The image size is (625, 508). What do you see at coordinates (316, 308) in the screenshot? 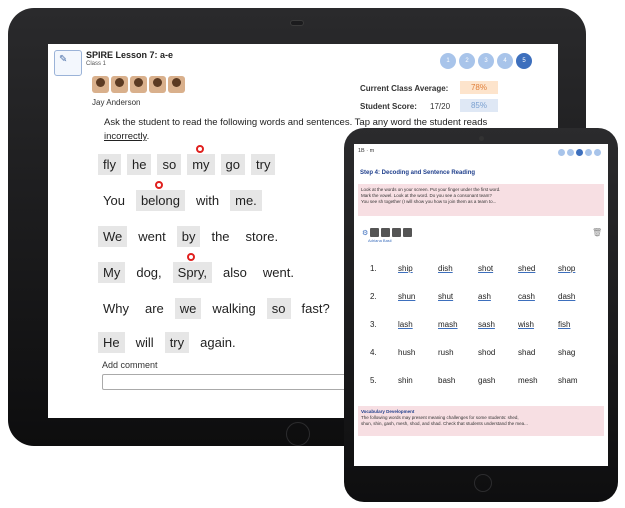
I see `word-chip: fast?` at bounding box center [316, 308].